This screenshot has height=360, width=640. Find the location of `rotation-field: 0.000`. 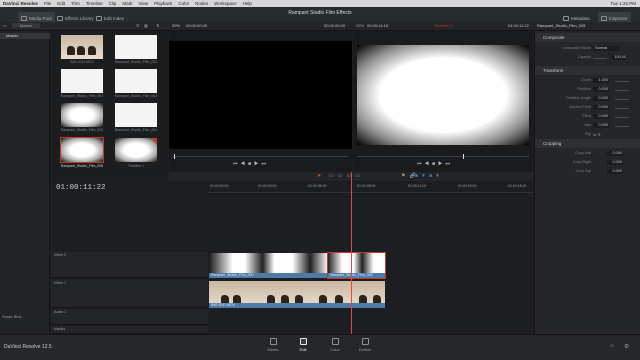

rotation-field: 0.000 is located at coordinates (601, 98).